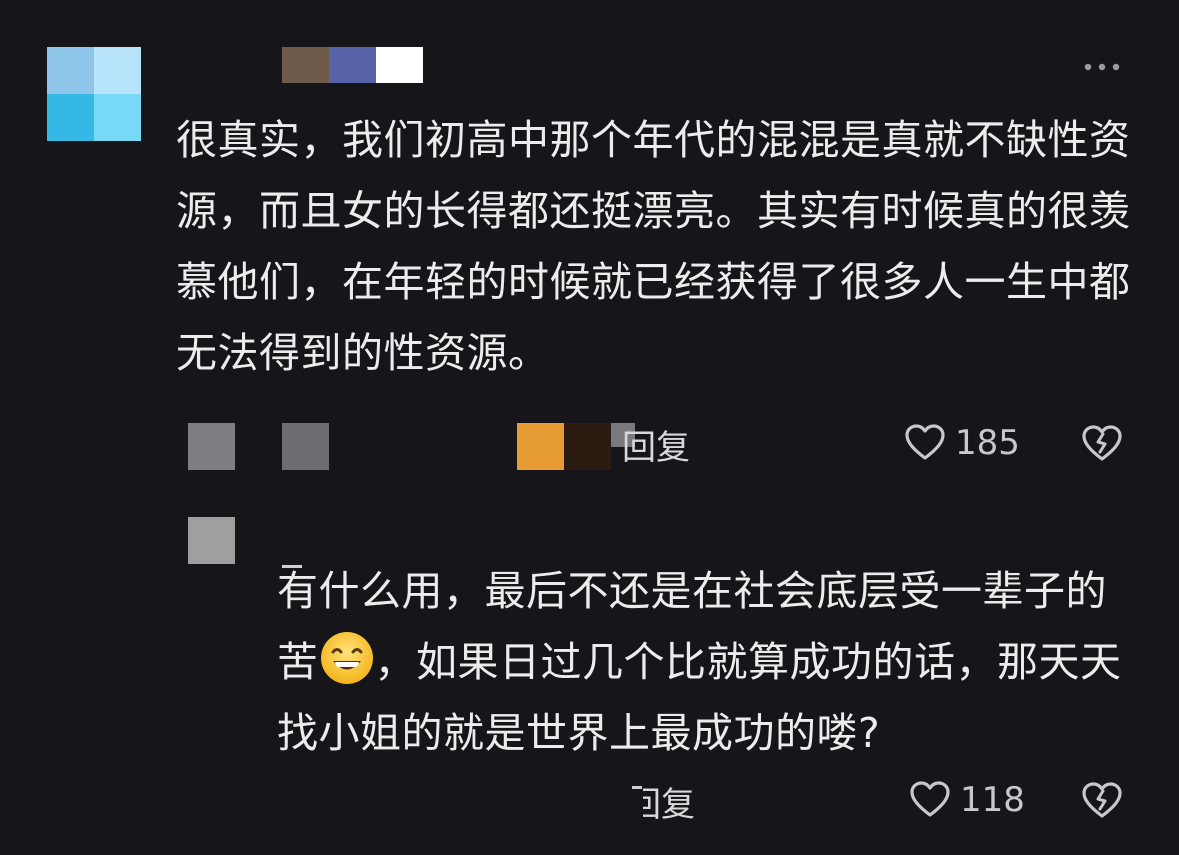  I want to click on avatar, so click(94, 94).